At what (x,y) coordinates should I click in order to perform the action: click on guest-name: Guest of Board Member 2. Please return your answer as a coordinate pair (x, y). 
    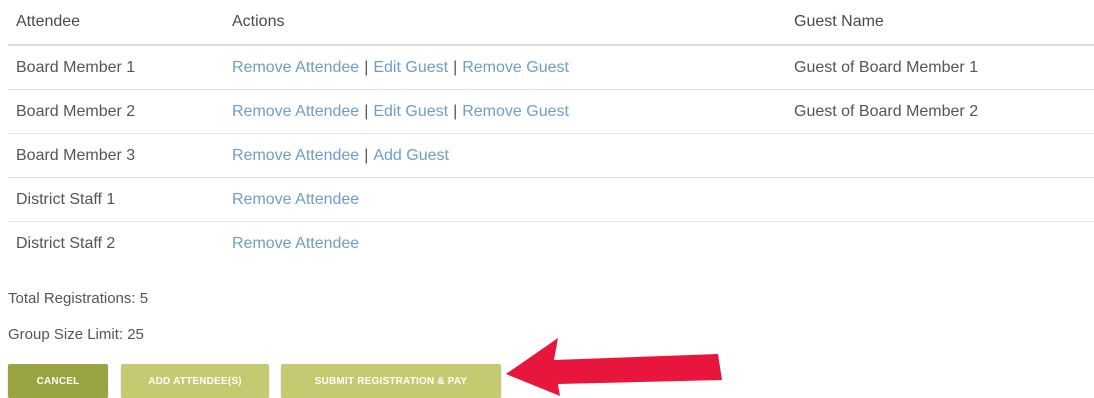
    Looking at the image, I should click on (940, 111).